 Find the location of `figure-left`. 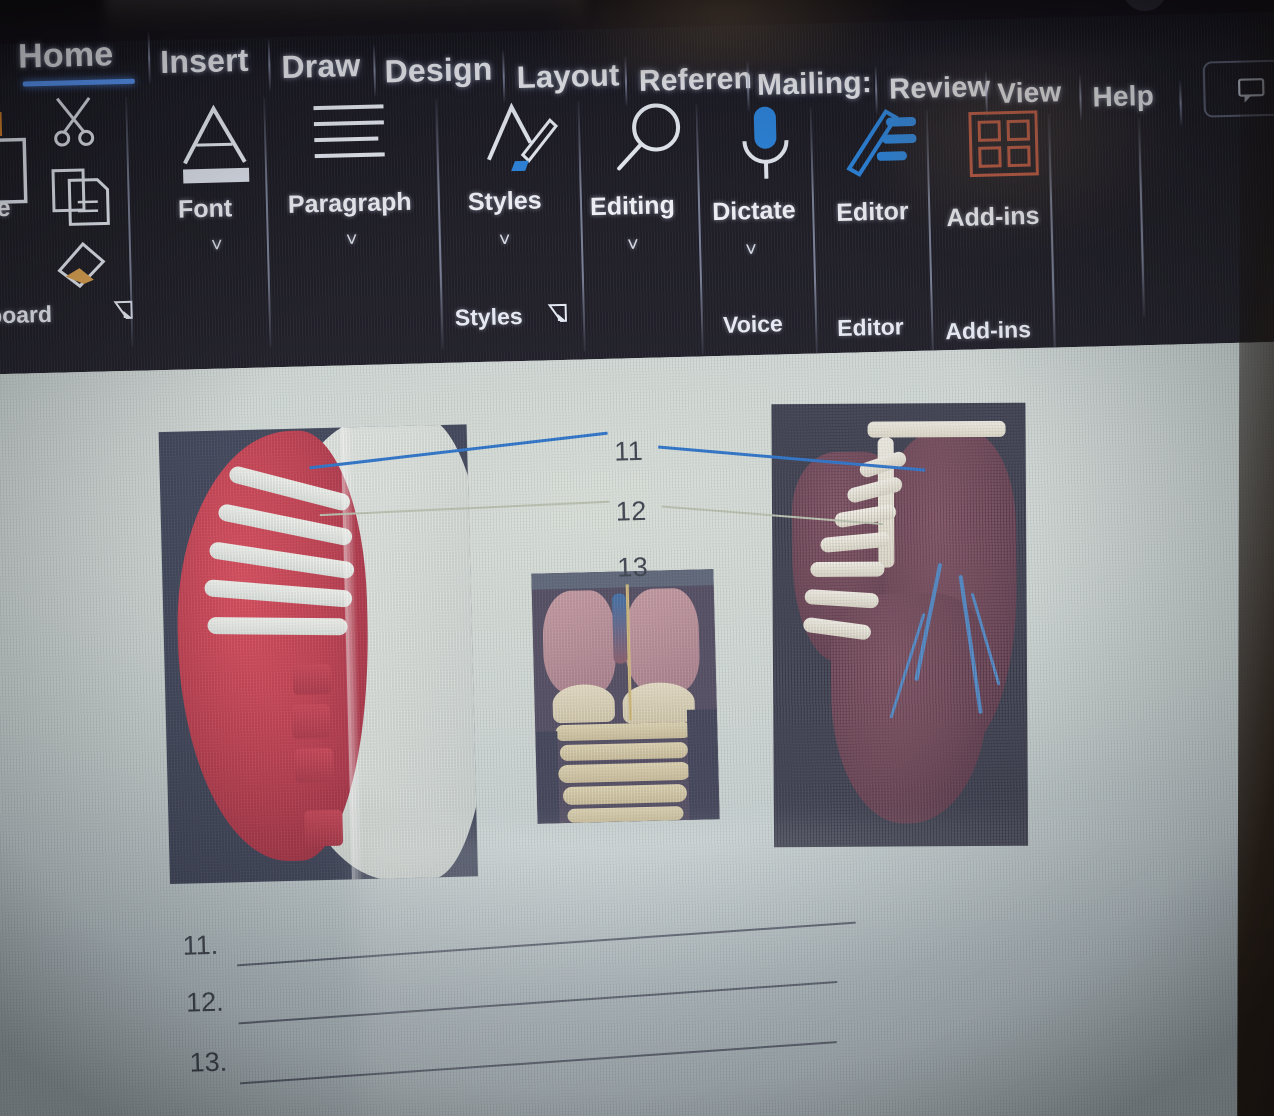

figure-left is located at coordinates (318, 654).